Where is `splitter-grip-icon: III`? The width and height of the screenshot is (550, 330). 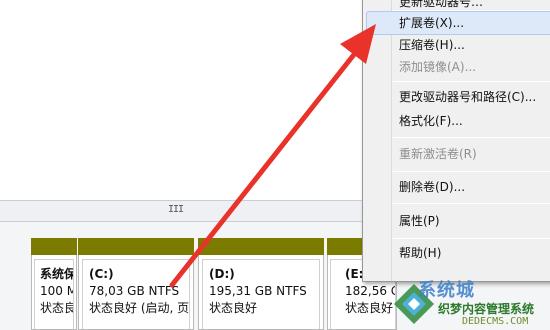
splitter-grip-icon: III is located at coordinates (176, 209).